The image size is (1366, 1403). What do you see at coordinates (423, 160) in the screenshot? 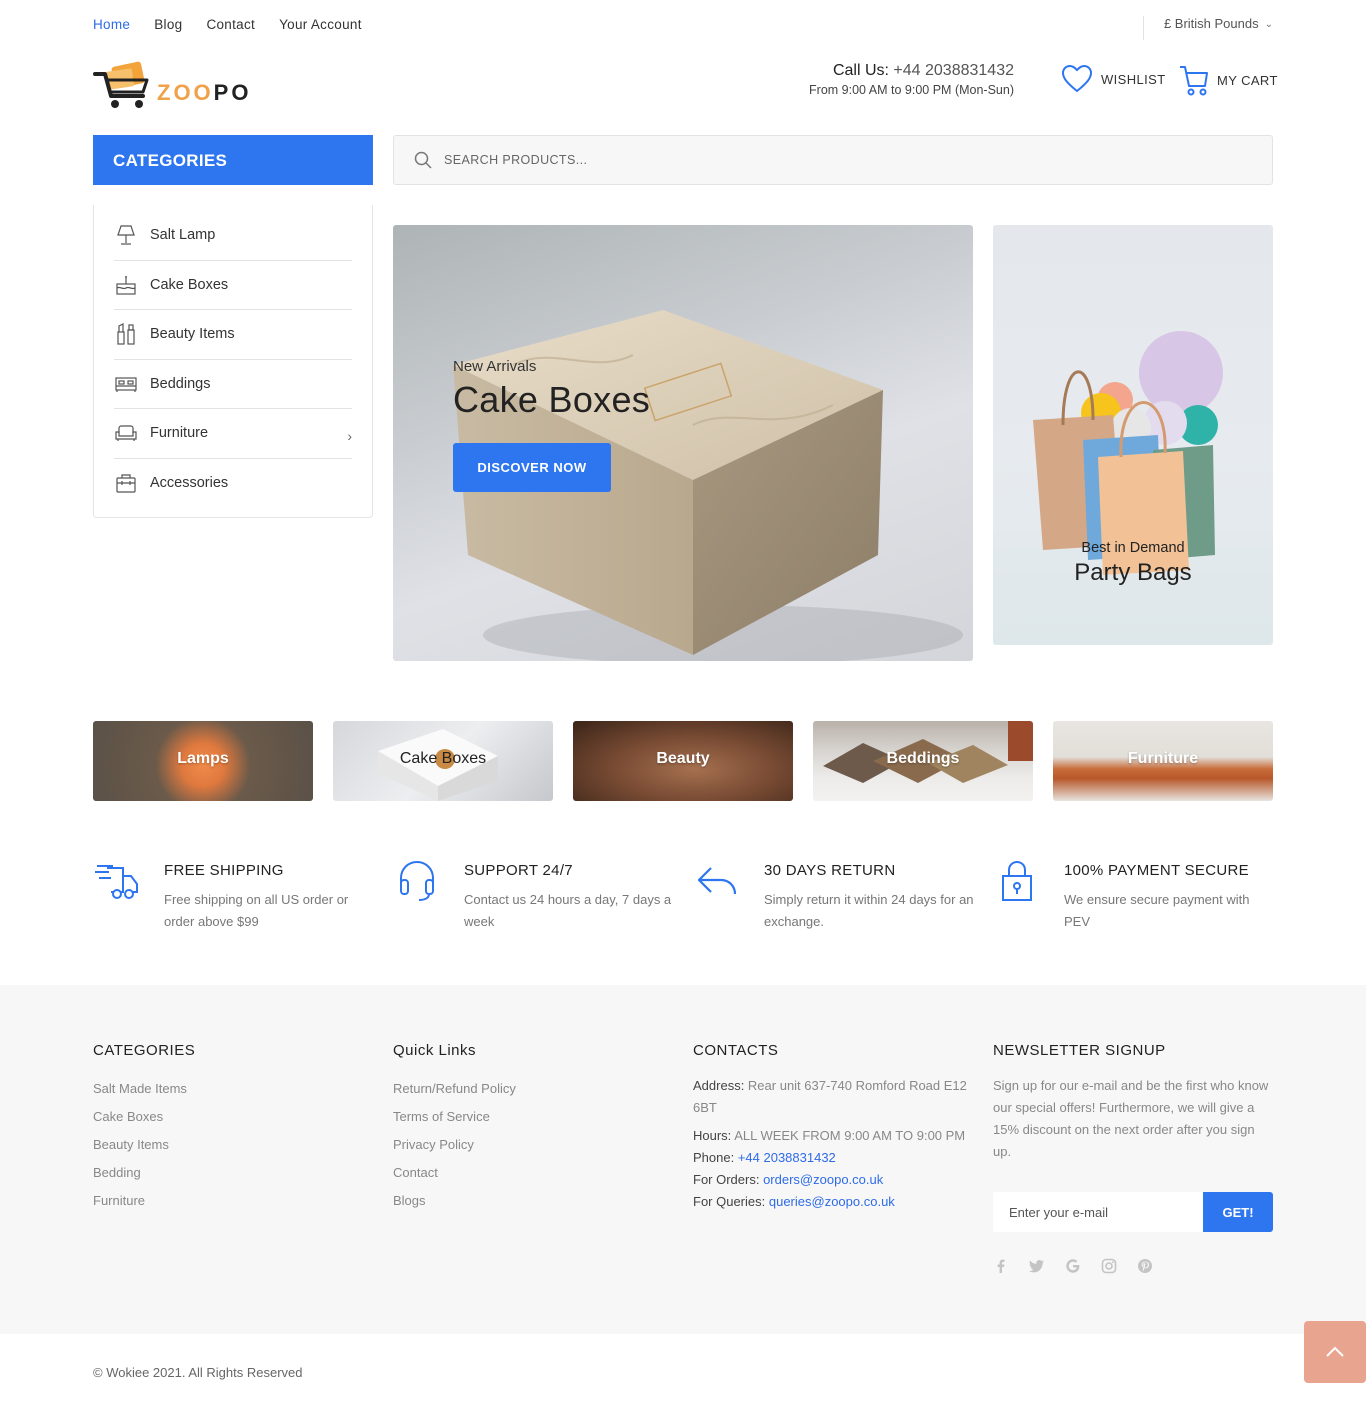
I see `search-icon` at bounding box center [423, 160].